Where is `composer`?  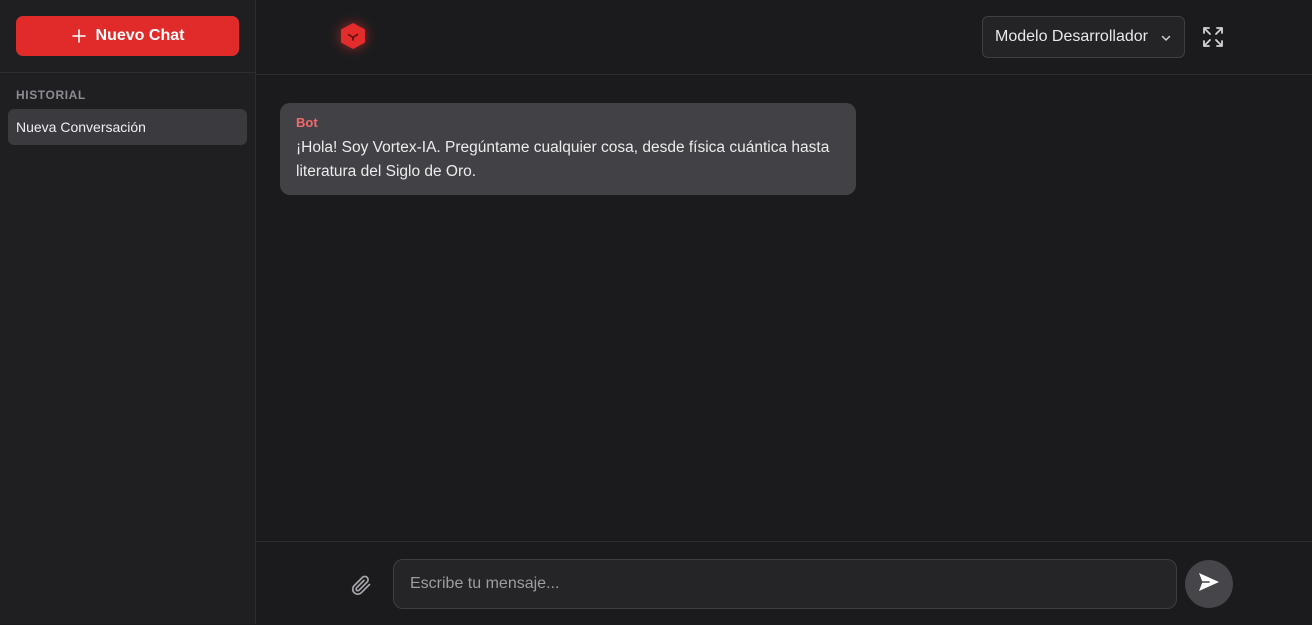 composer is located at coordinates (784, 583).